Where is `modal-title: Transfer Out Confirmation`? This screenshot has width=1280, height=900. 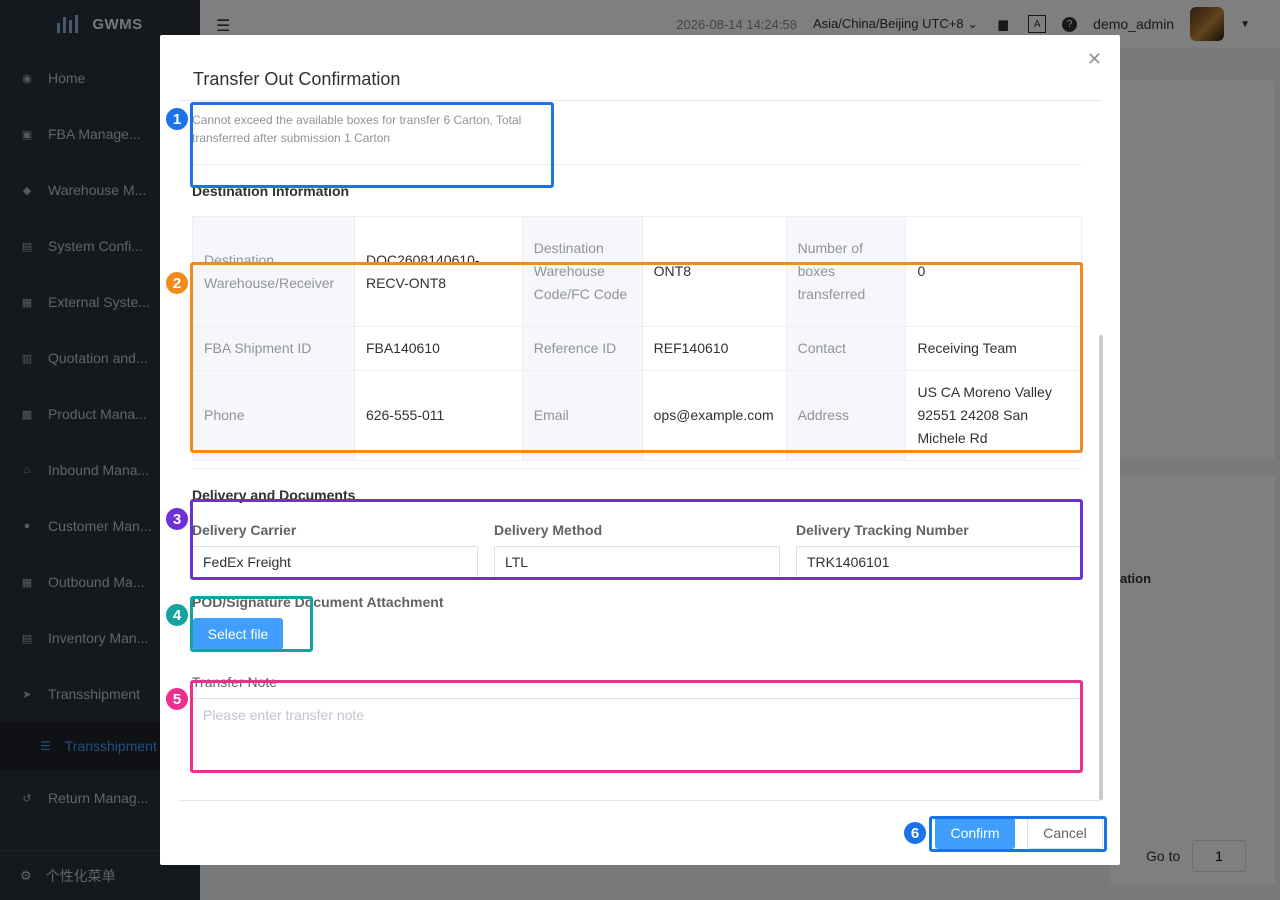 modal-title: Transfer Out Confirmation is located at coordinates (297, 79).